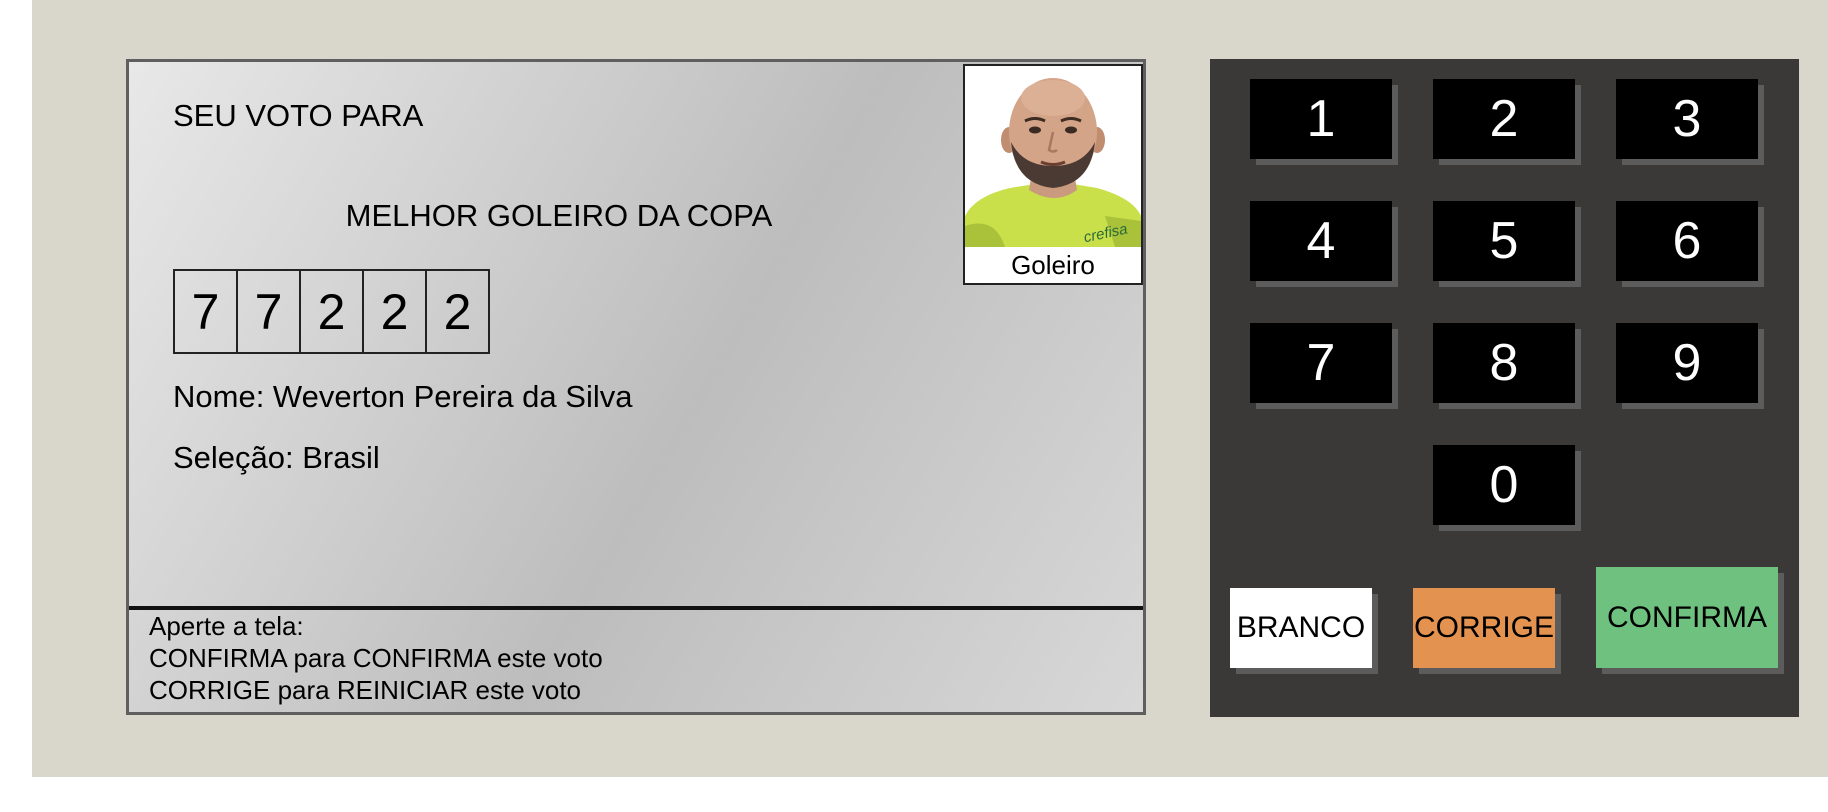  Describe the element at coordinates (226, 626) in the screenshot. I see `instruction-line: Aperte a tela:` at that location.